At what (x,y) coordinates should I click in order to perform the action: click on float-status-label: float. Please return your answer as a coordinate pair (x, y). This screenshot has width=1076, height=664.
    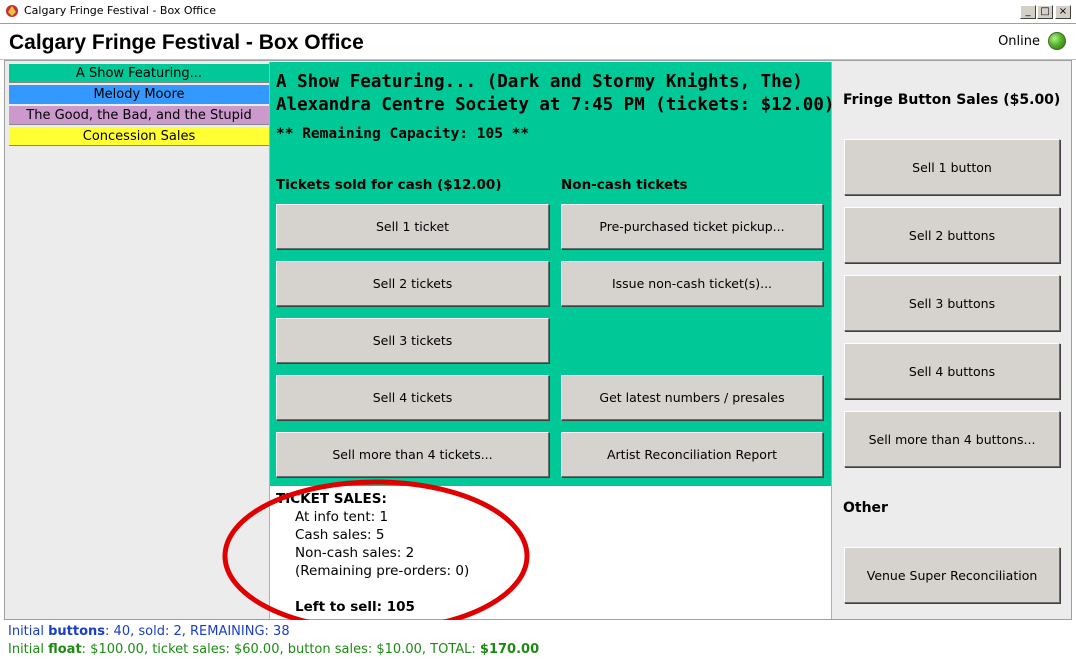
    Looking at the image, I should click on (65, 649).